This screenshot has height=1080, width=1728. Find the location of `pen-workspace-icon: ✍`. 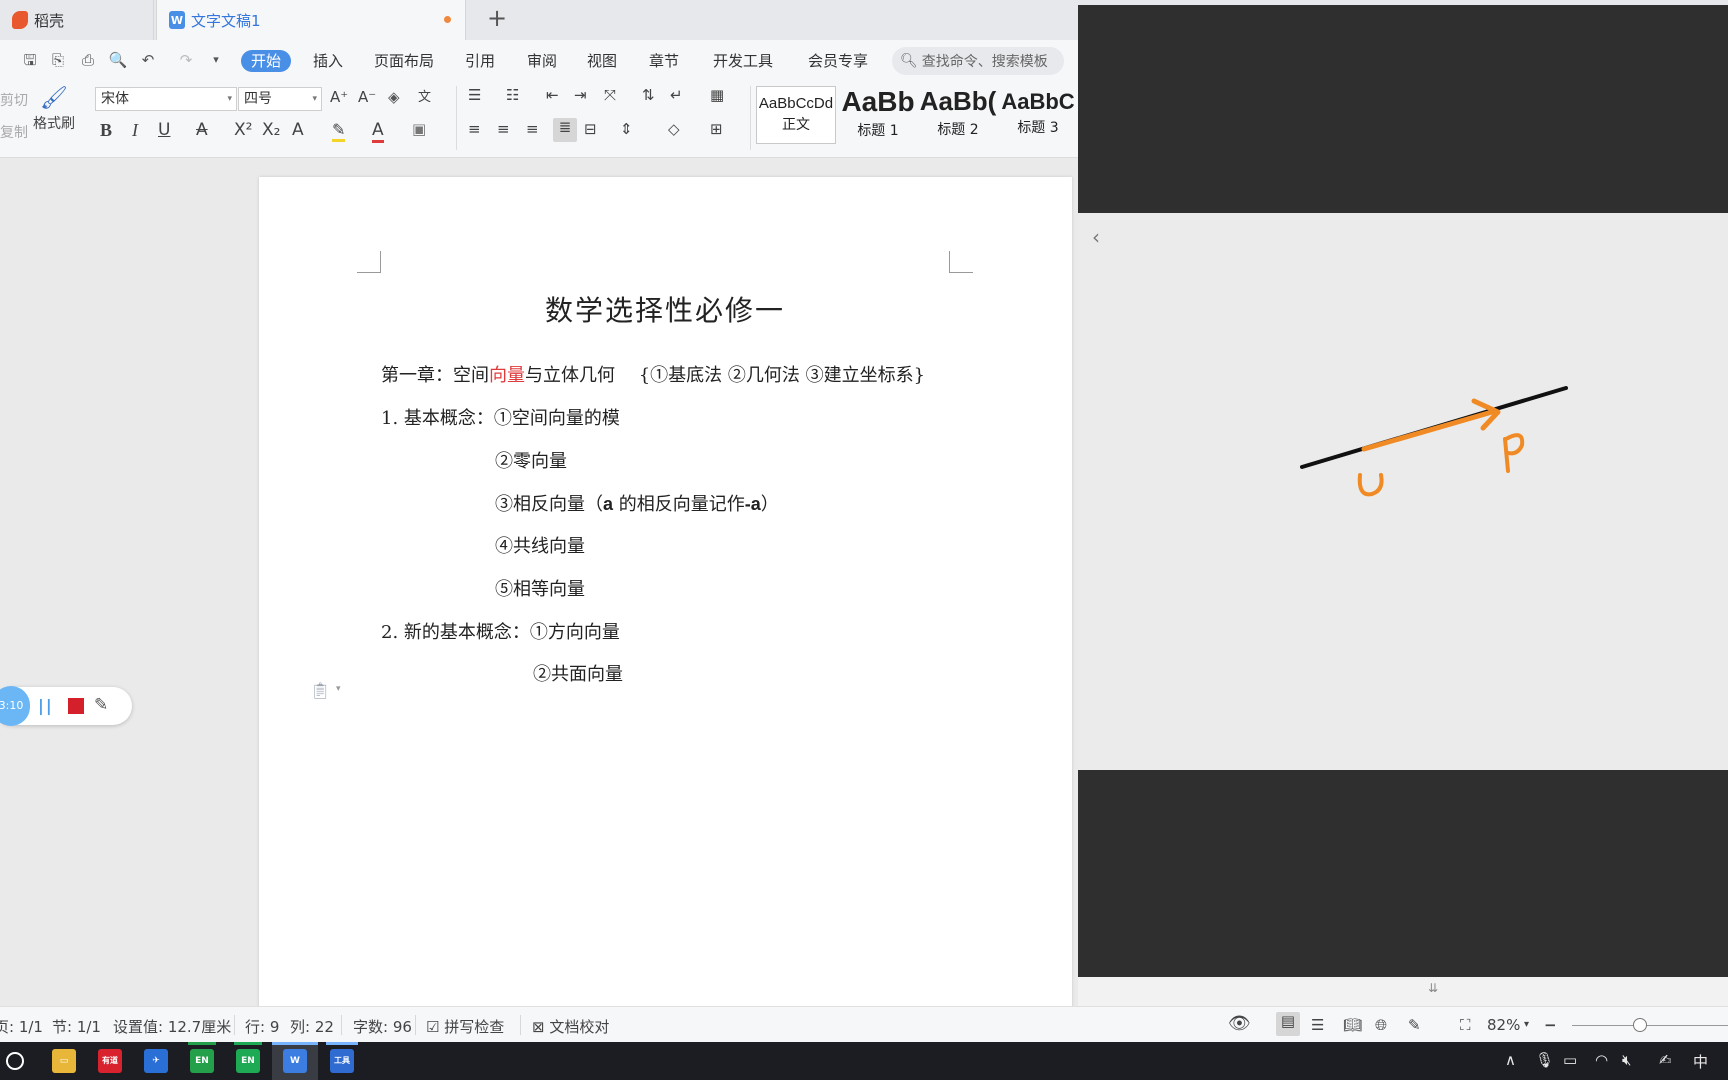

pen-workspace-icon: ✍ is located at coordinates (1665, 1060).